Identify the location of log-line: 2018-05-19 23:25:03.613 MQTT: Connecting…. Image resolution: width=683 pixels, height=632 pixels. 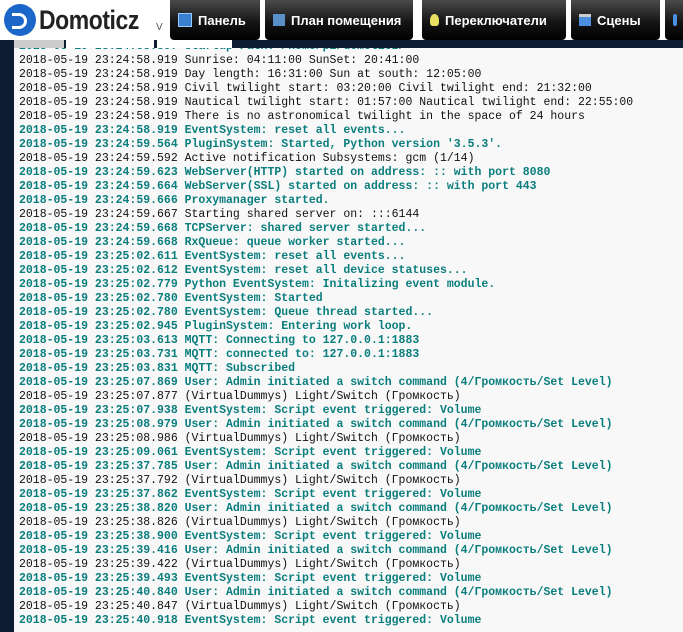
(219, 340).